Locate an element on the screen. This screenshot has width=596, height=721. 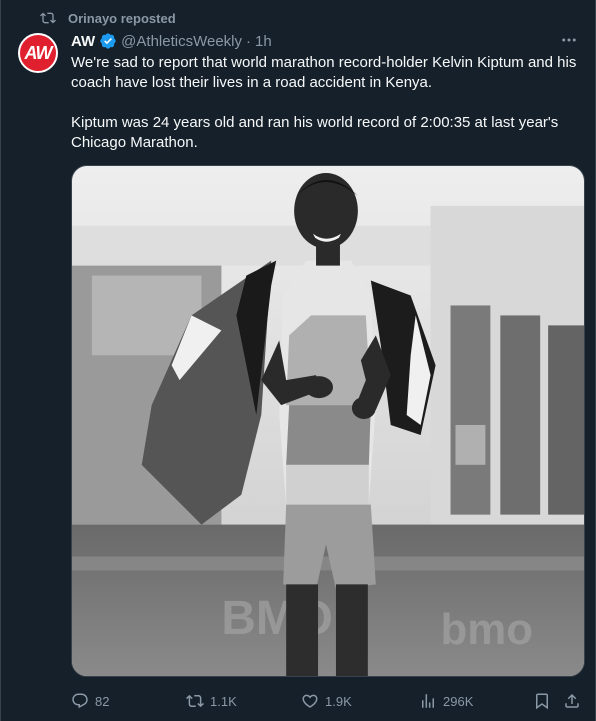
like-button: 1.9K is located at coordinates (326, 701).